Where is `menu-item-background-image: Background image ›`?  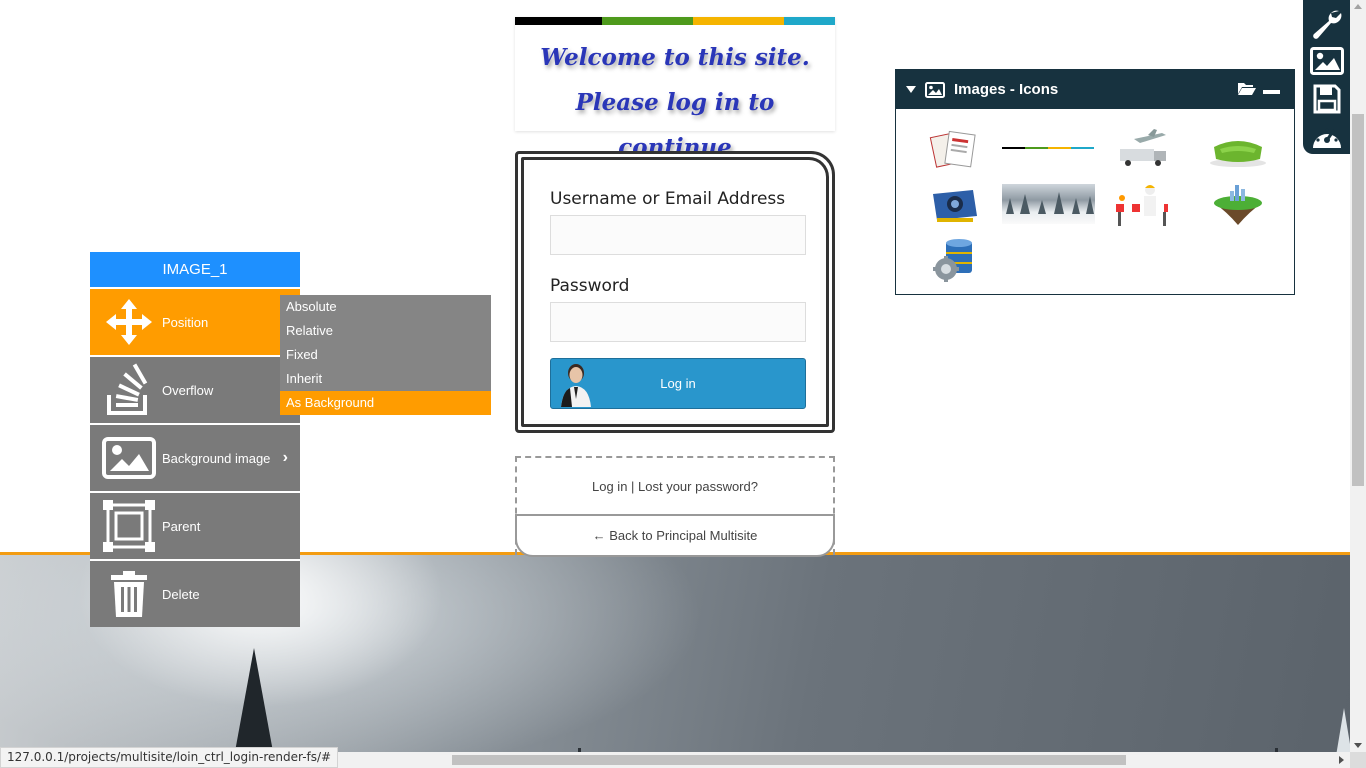 menu-item-background-image: Background image › is located at coordinates (195, 457).